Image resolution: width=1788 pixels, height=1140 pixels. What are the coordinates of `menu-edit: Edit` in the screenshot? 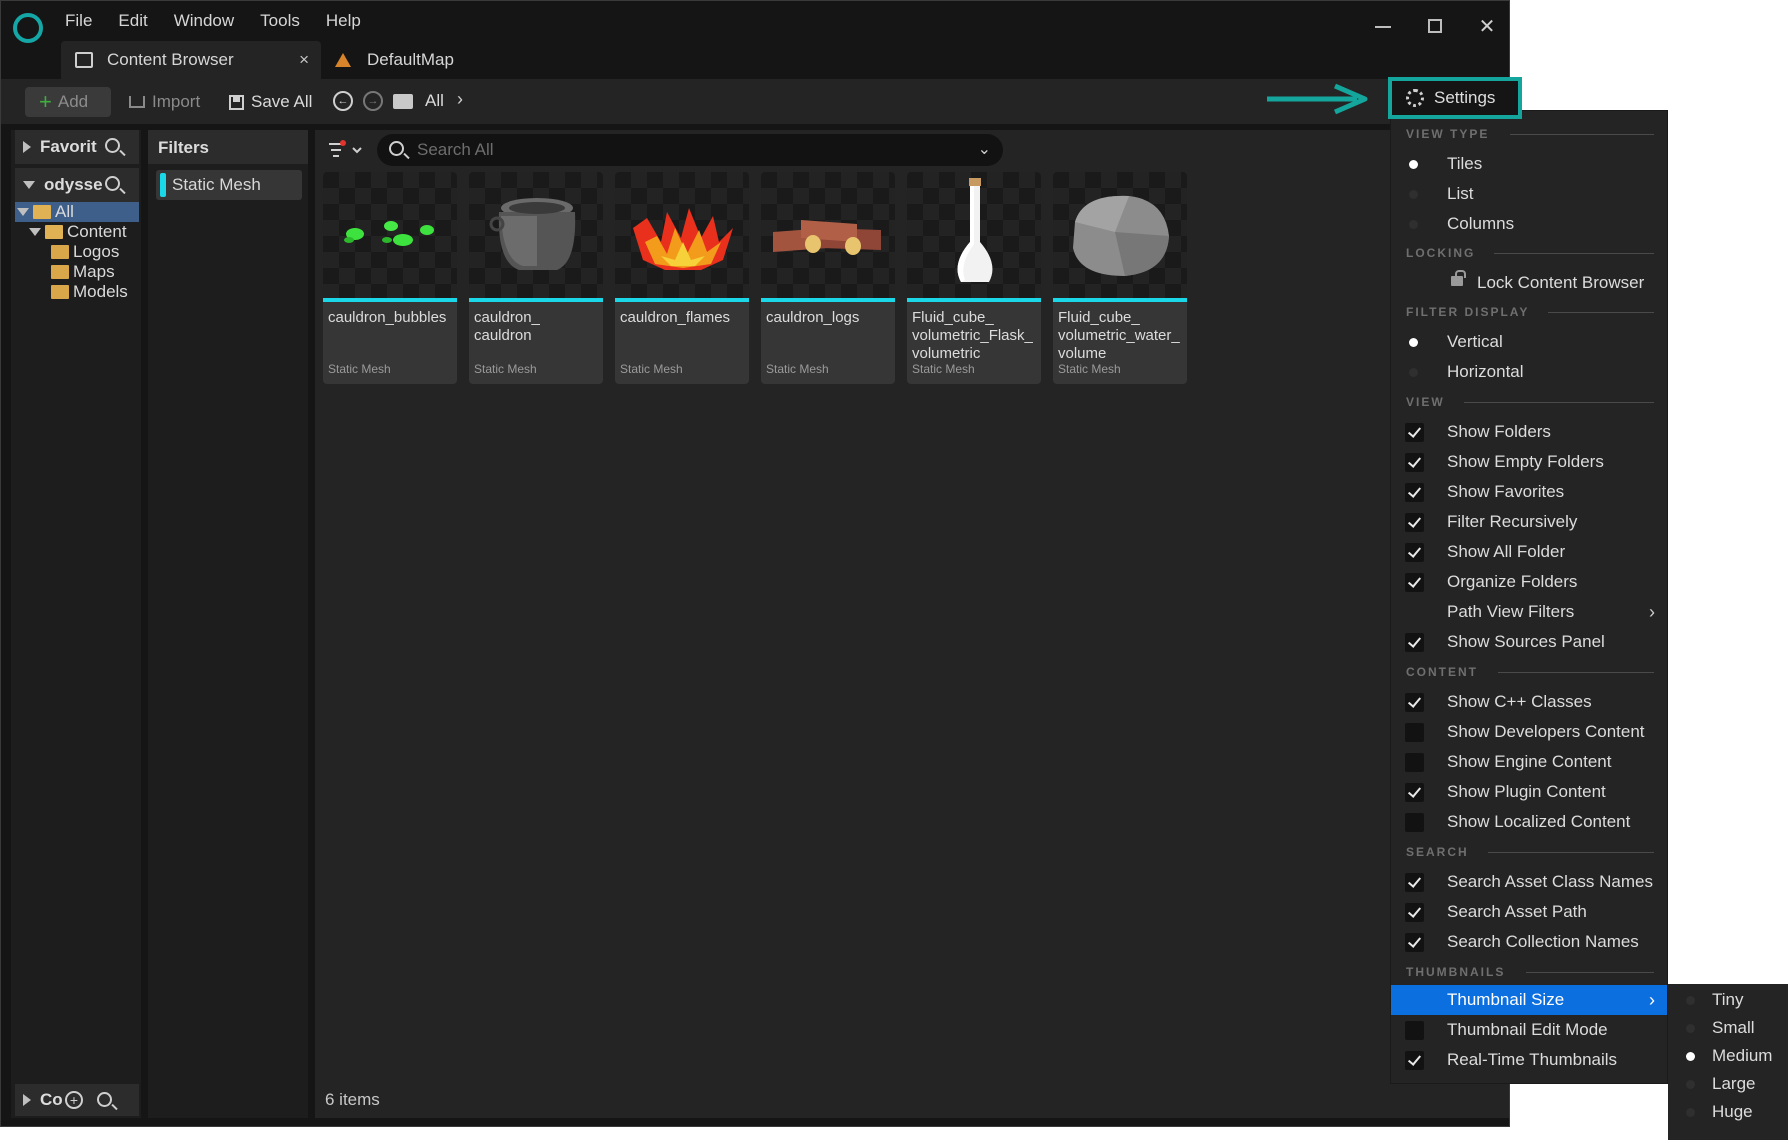 It's located at (145, 21).